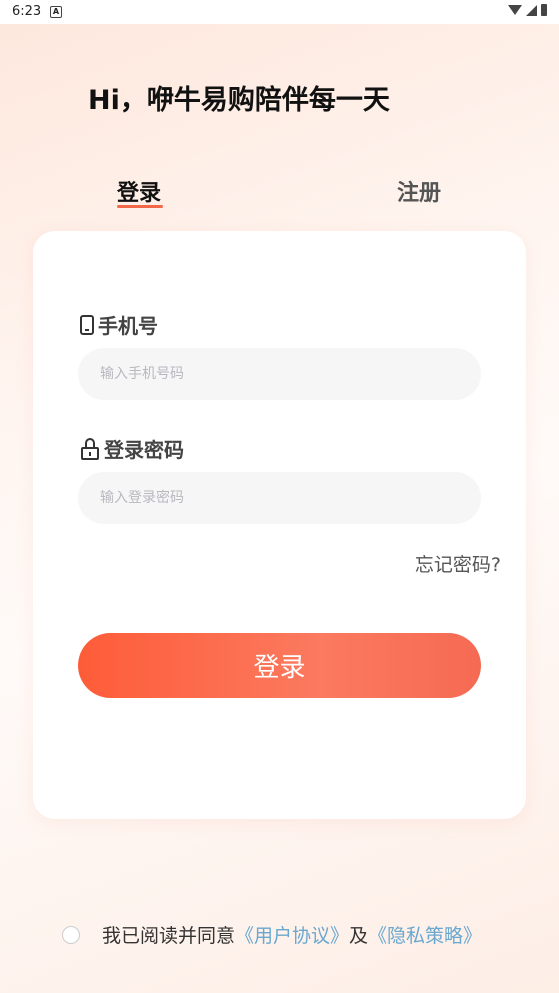  Describe the element at coordinates (292, 934) in the screenshot. I see `user-agreement-link: 《用户协议》` at that location.